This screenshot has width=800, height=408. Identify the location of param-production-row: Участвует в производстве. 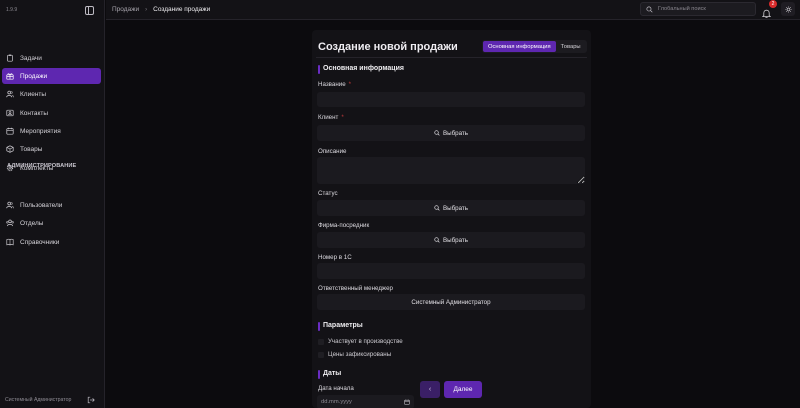
(360, 341).